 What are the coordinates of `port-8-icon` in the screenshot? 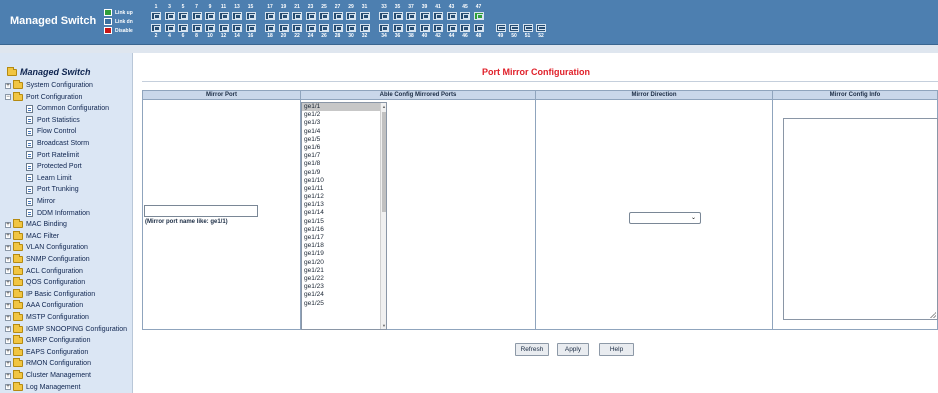 It's located at (196, 28).